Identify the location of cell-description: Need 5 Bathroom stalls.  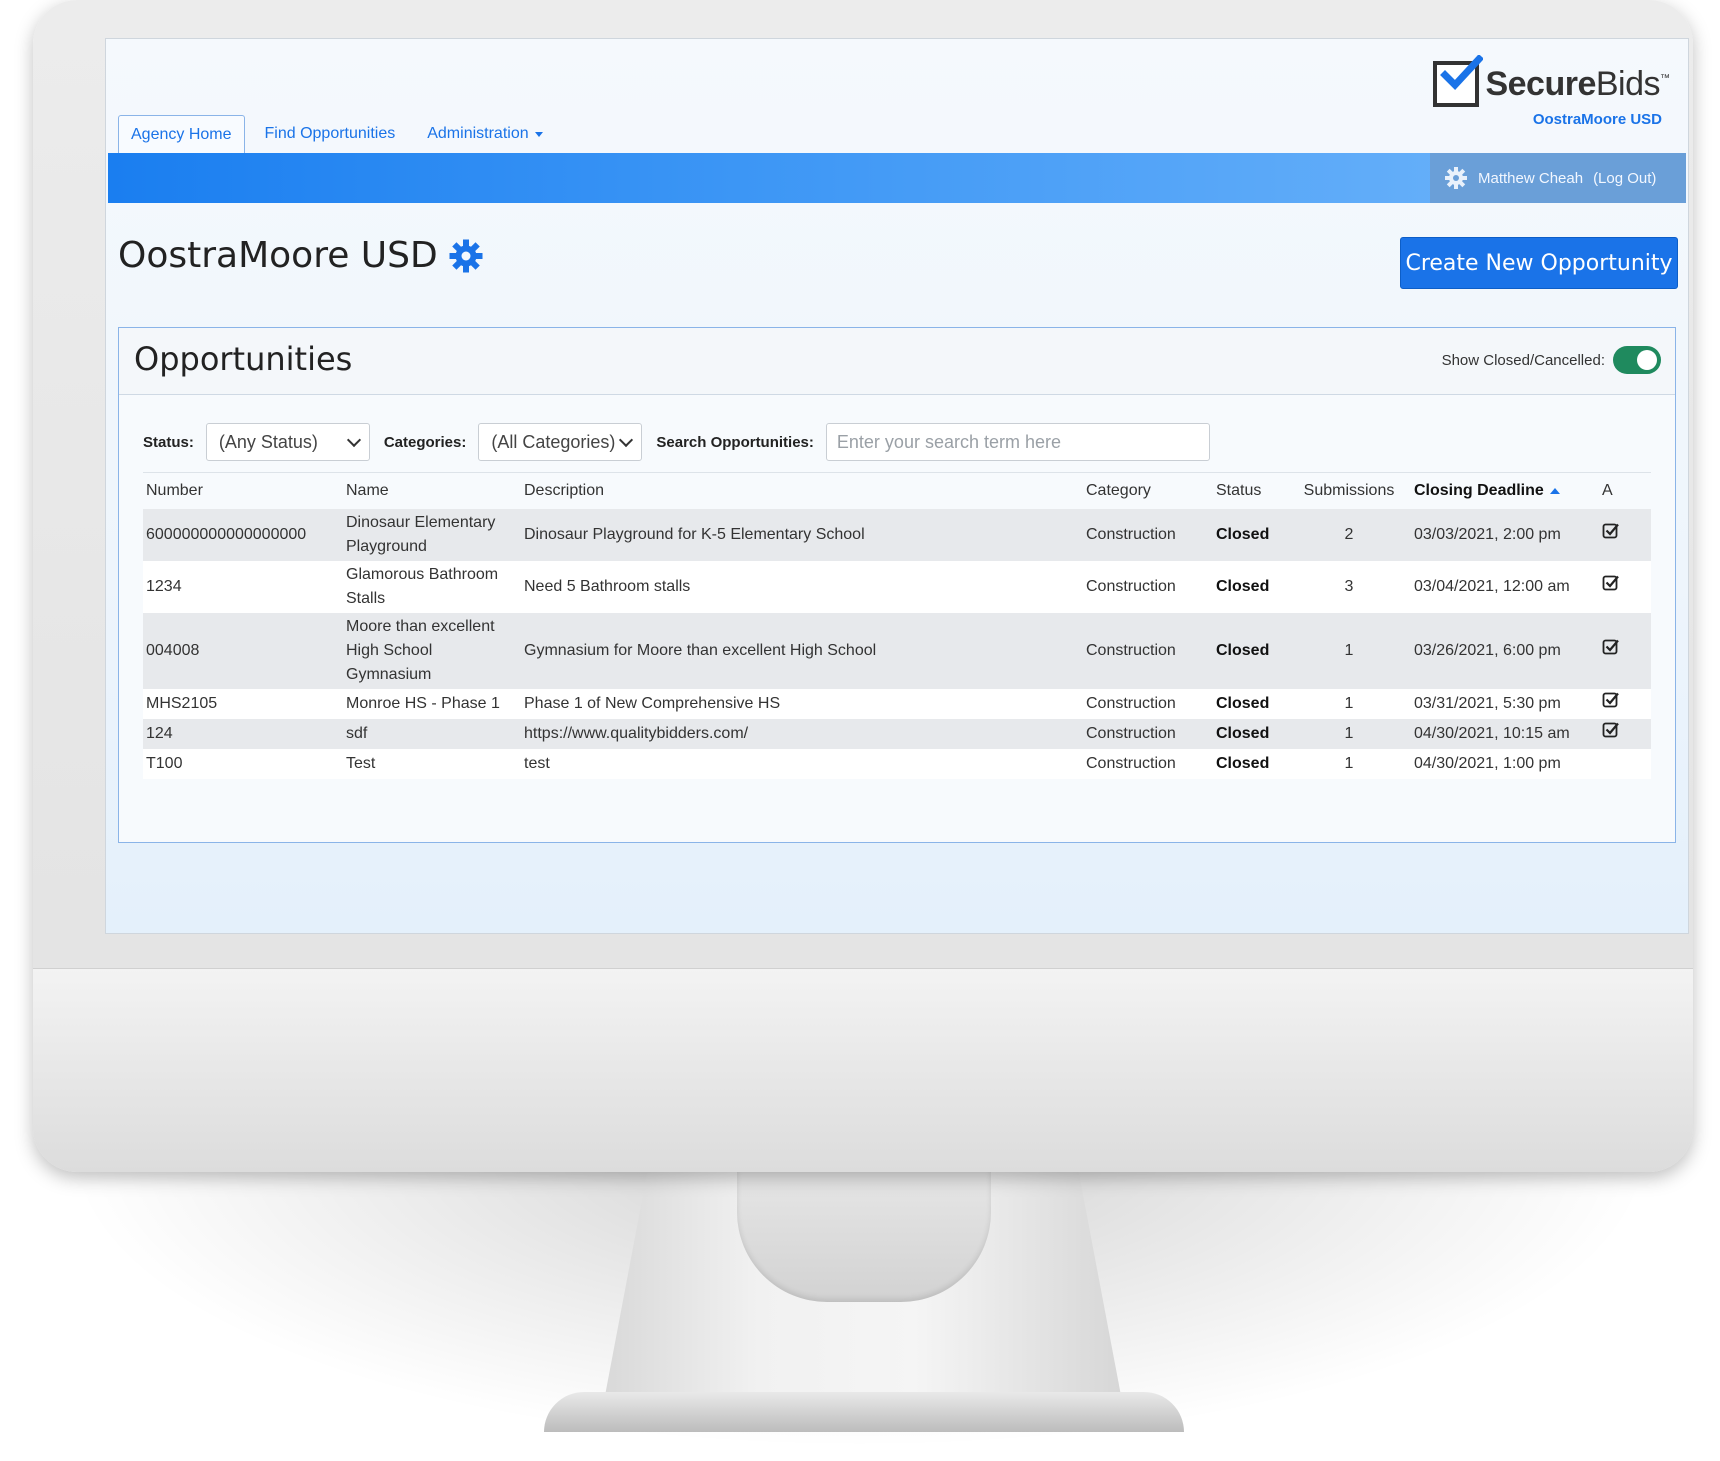
(802, 587).